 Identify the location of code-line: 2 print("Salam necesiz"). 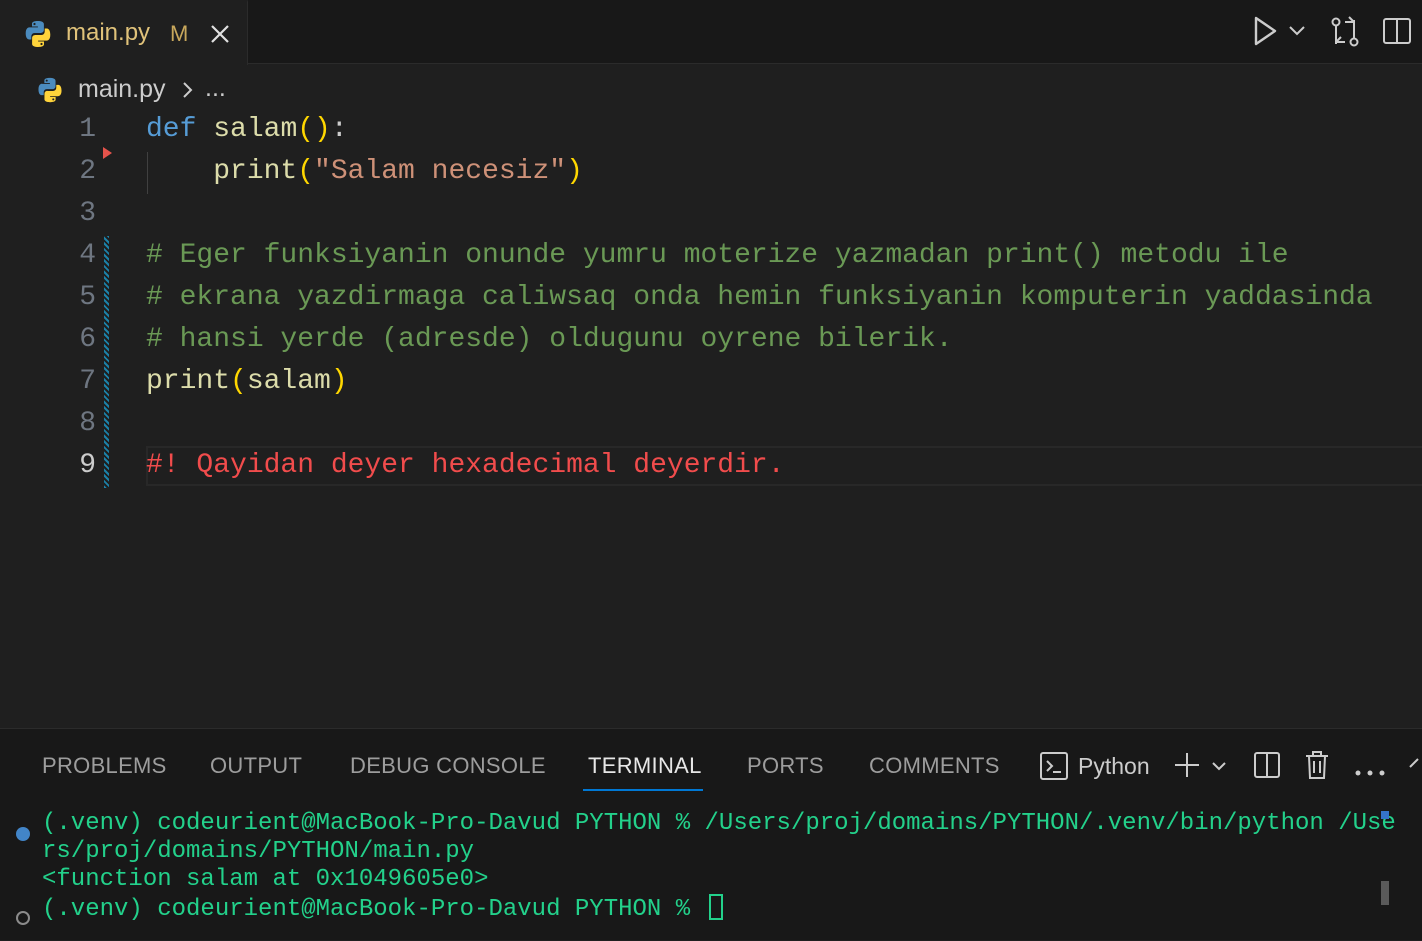
(711, 173).